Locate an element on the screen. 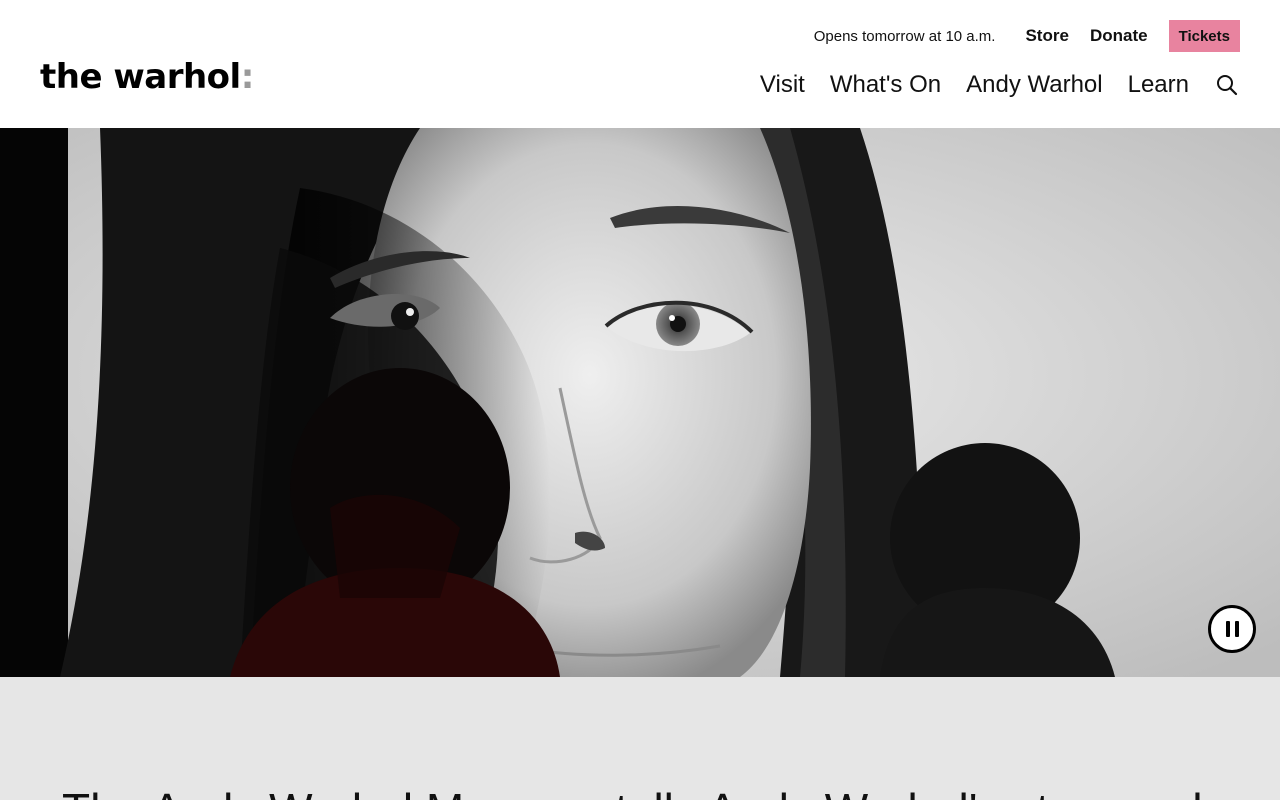  search-button is located at coordinates (1227, 85).